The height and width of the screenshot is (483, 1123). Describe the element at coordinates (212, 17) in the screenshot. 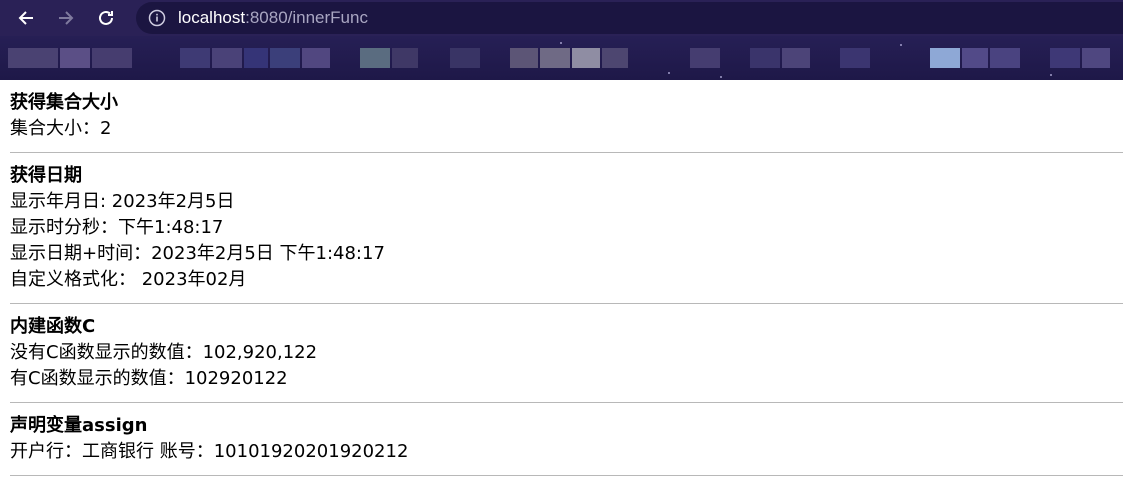

I see `url-host: localhost` at that location.